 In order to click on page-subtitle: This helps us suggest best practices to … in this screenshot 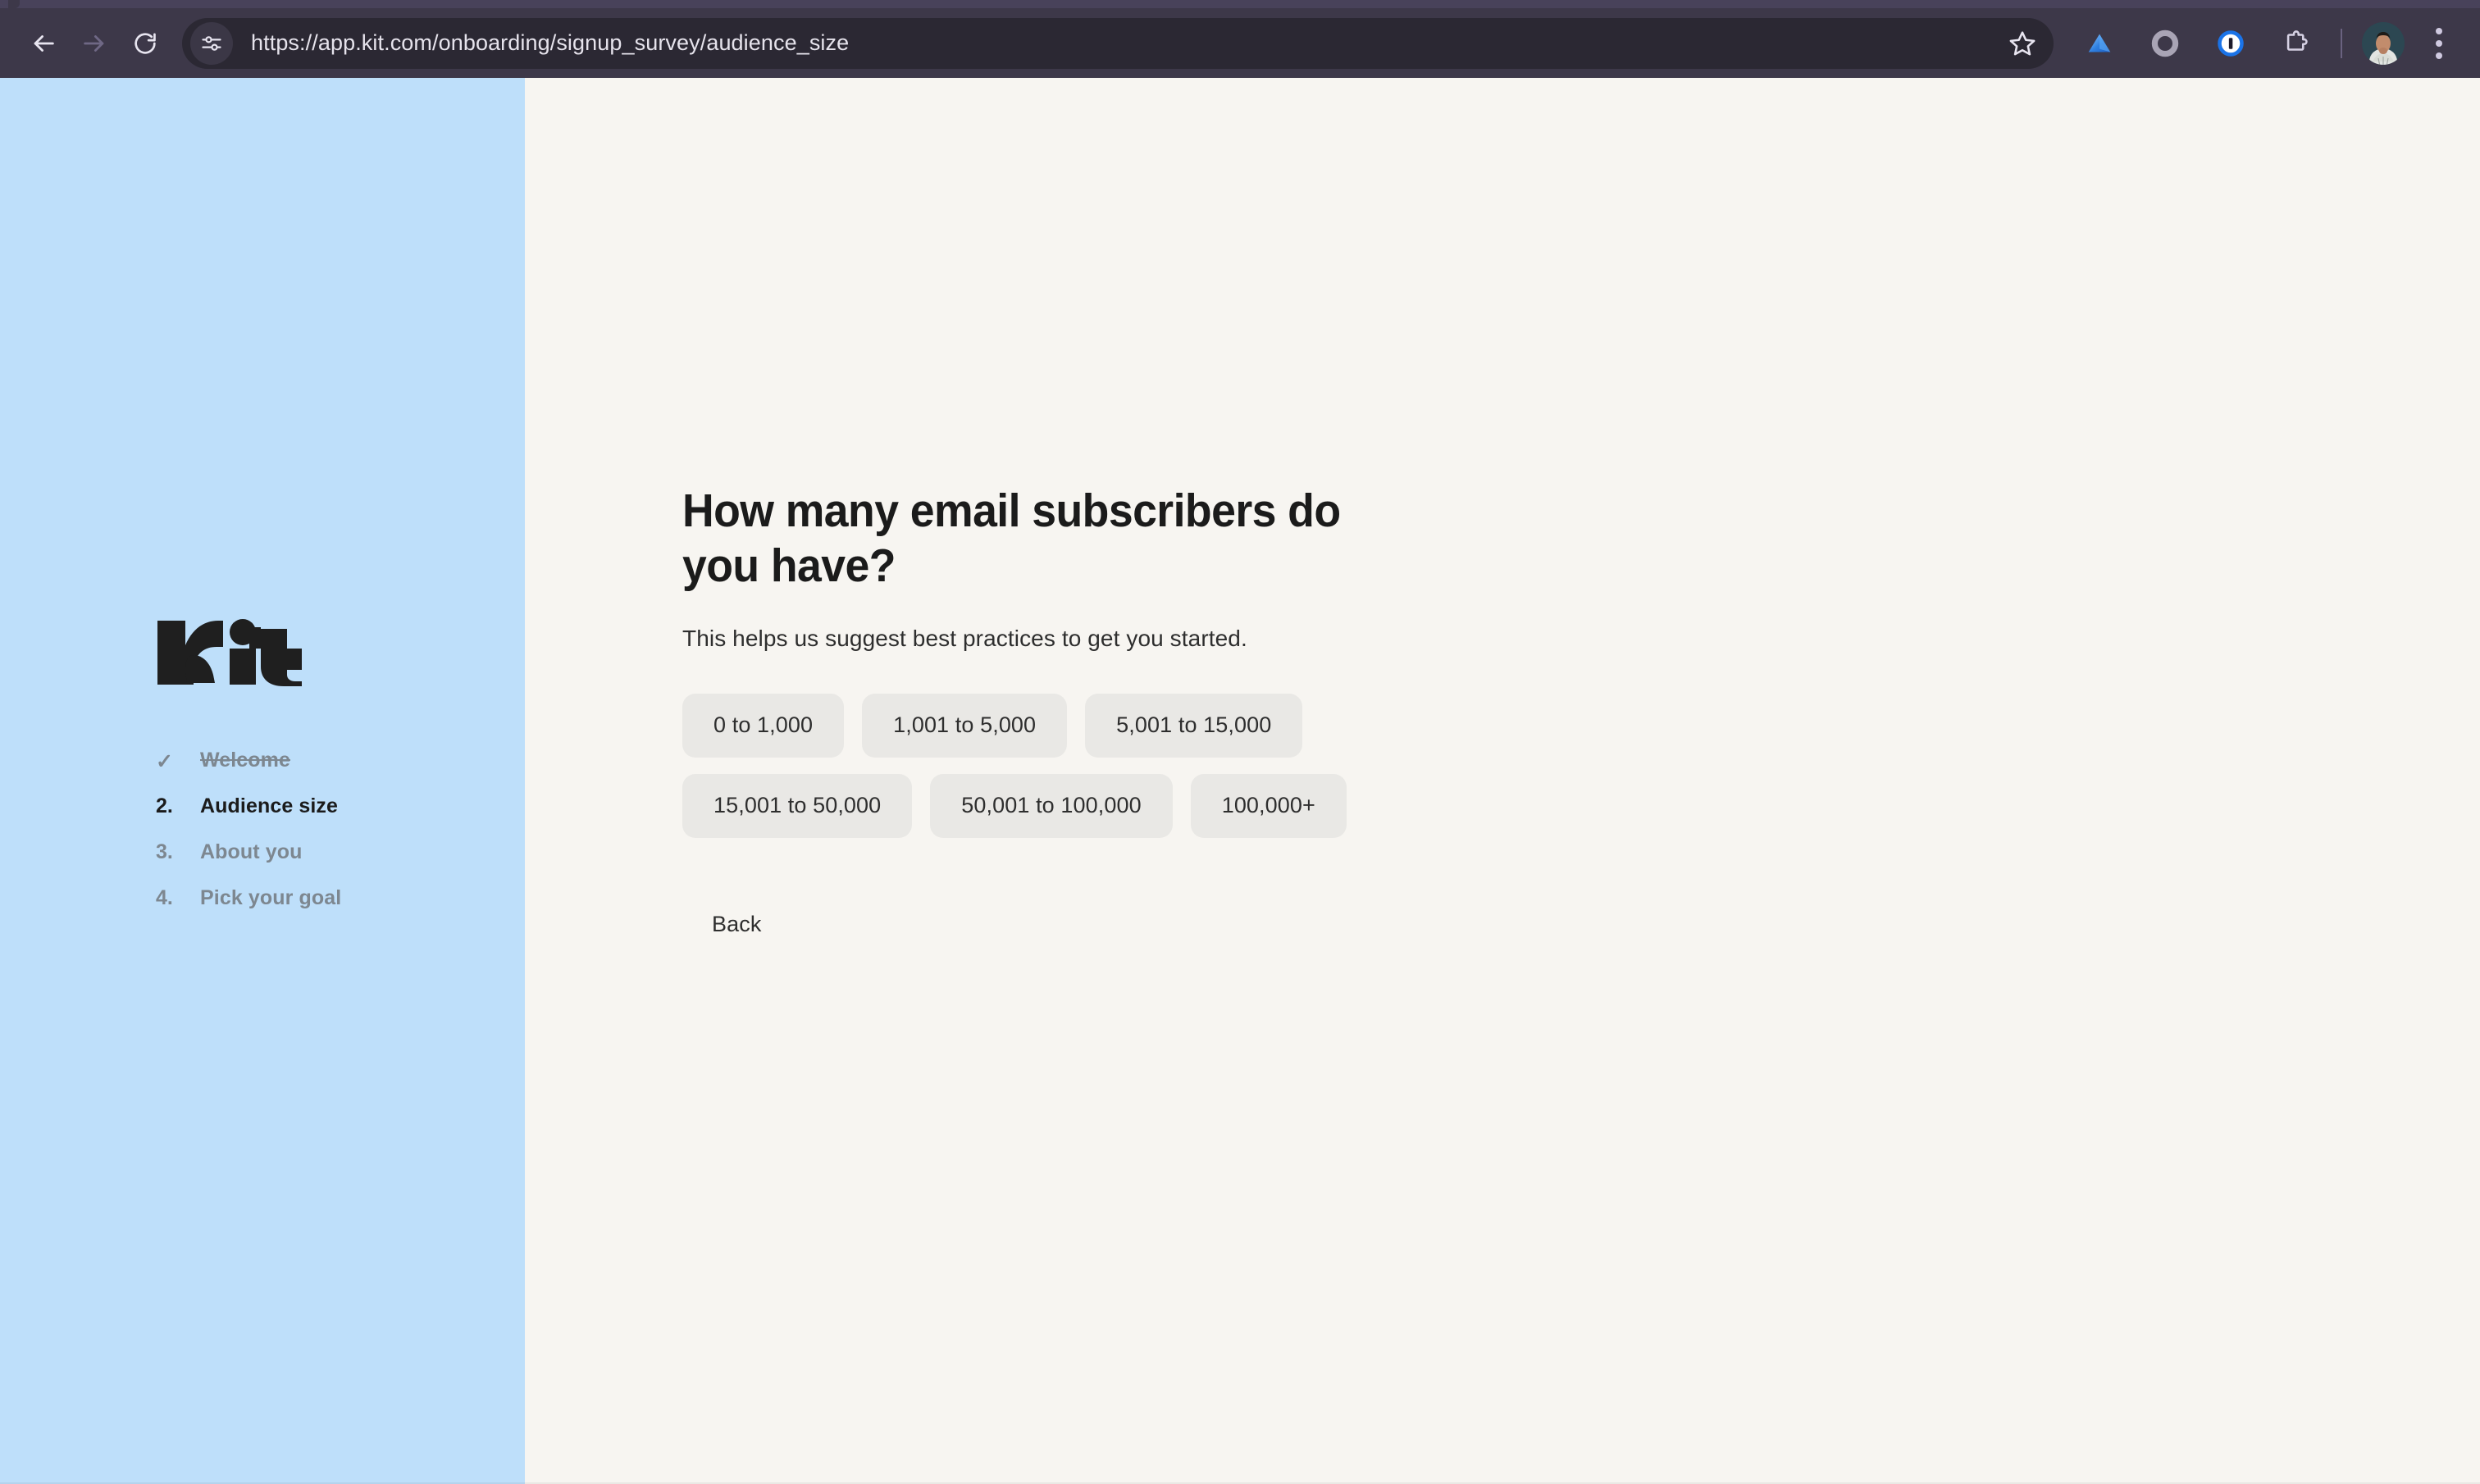, I will do `click(964, 638)`.